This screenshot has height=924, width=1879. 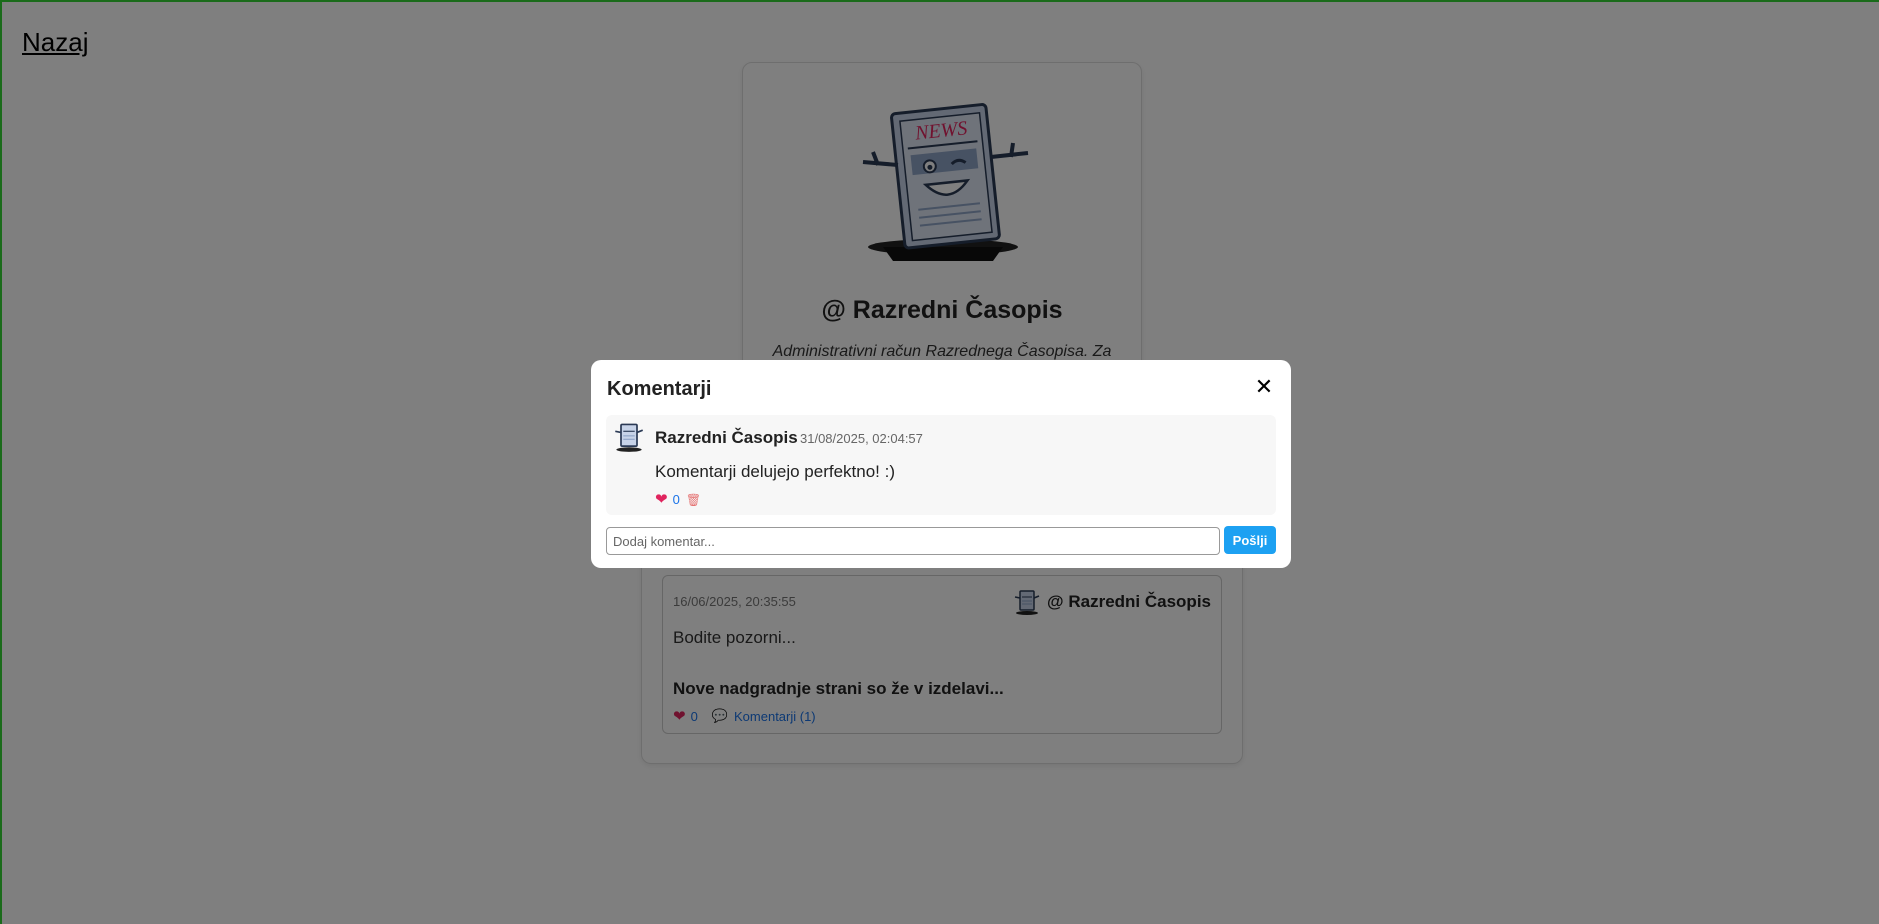 I want to click on trash-icon: 🗑, so click(x=693, y=500).